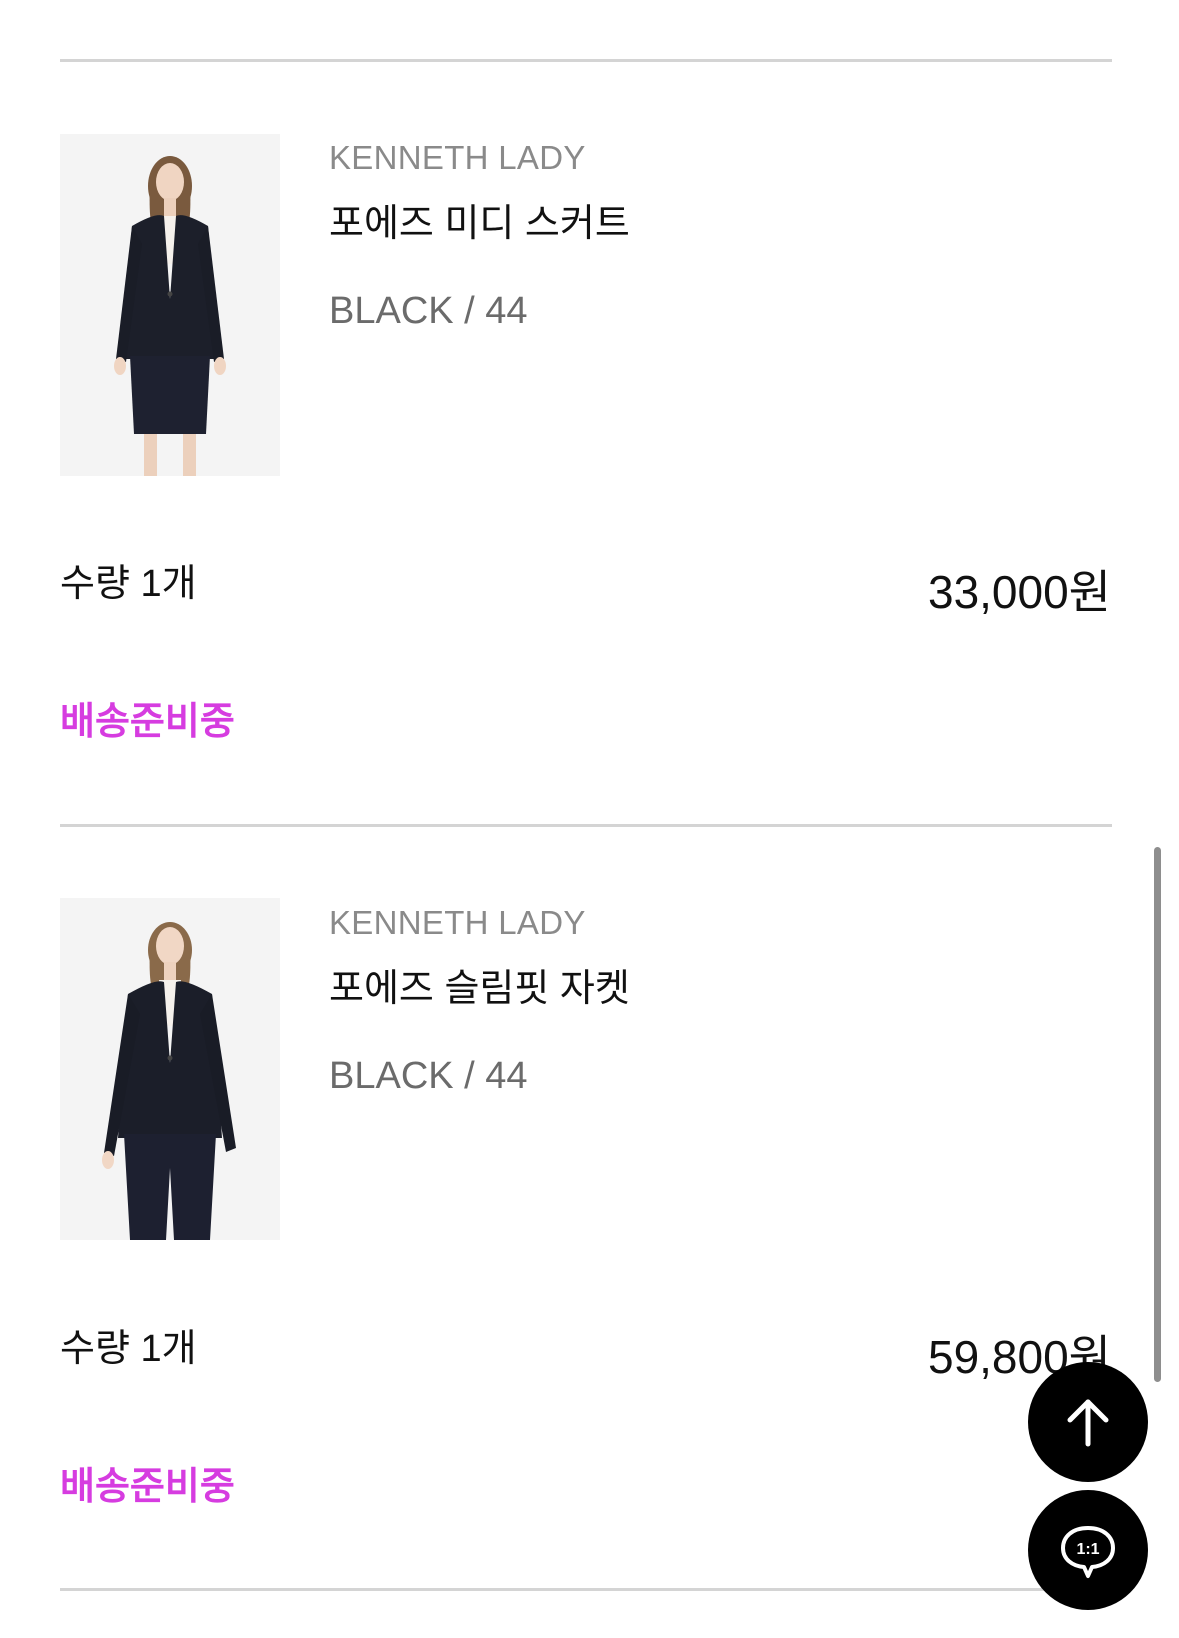 This screenshot has width=1179, height=1638. What do you see at coordinates (479, 219) in the screenshot?
I see `product-name: 포에즈 미디 스커트` at bounding box center [479, 219].